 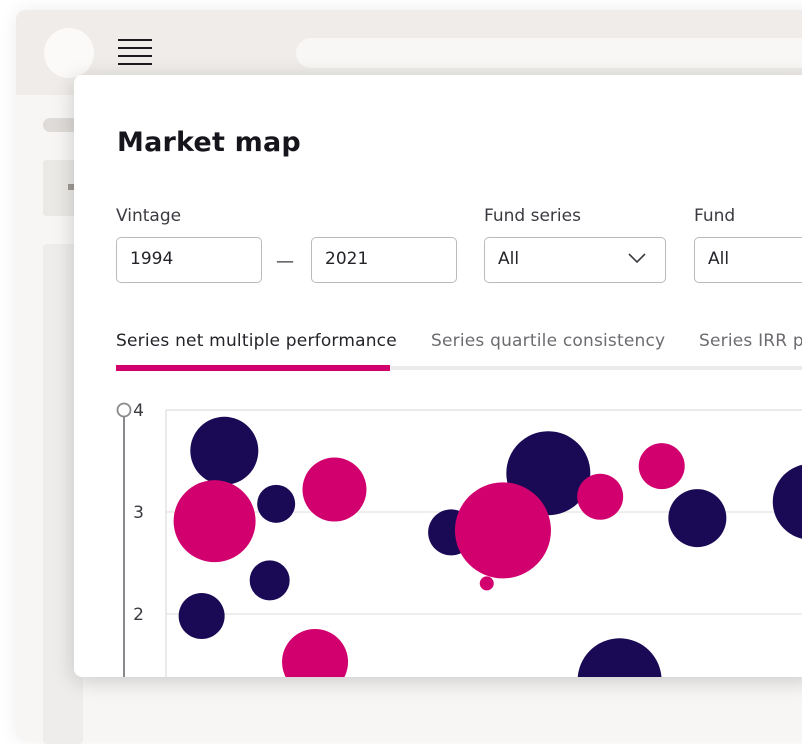 What do you see at coordinates (549, 53) in the screenshot?
I see `search-bar` at bounding box center [549, 53].